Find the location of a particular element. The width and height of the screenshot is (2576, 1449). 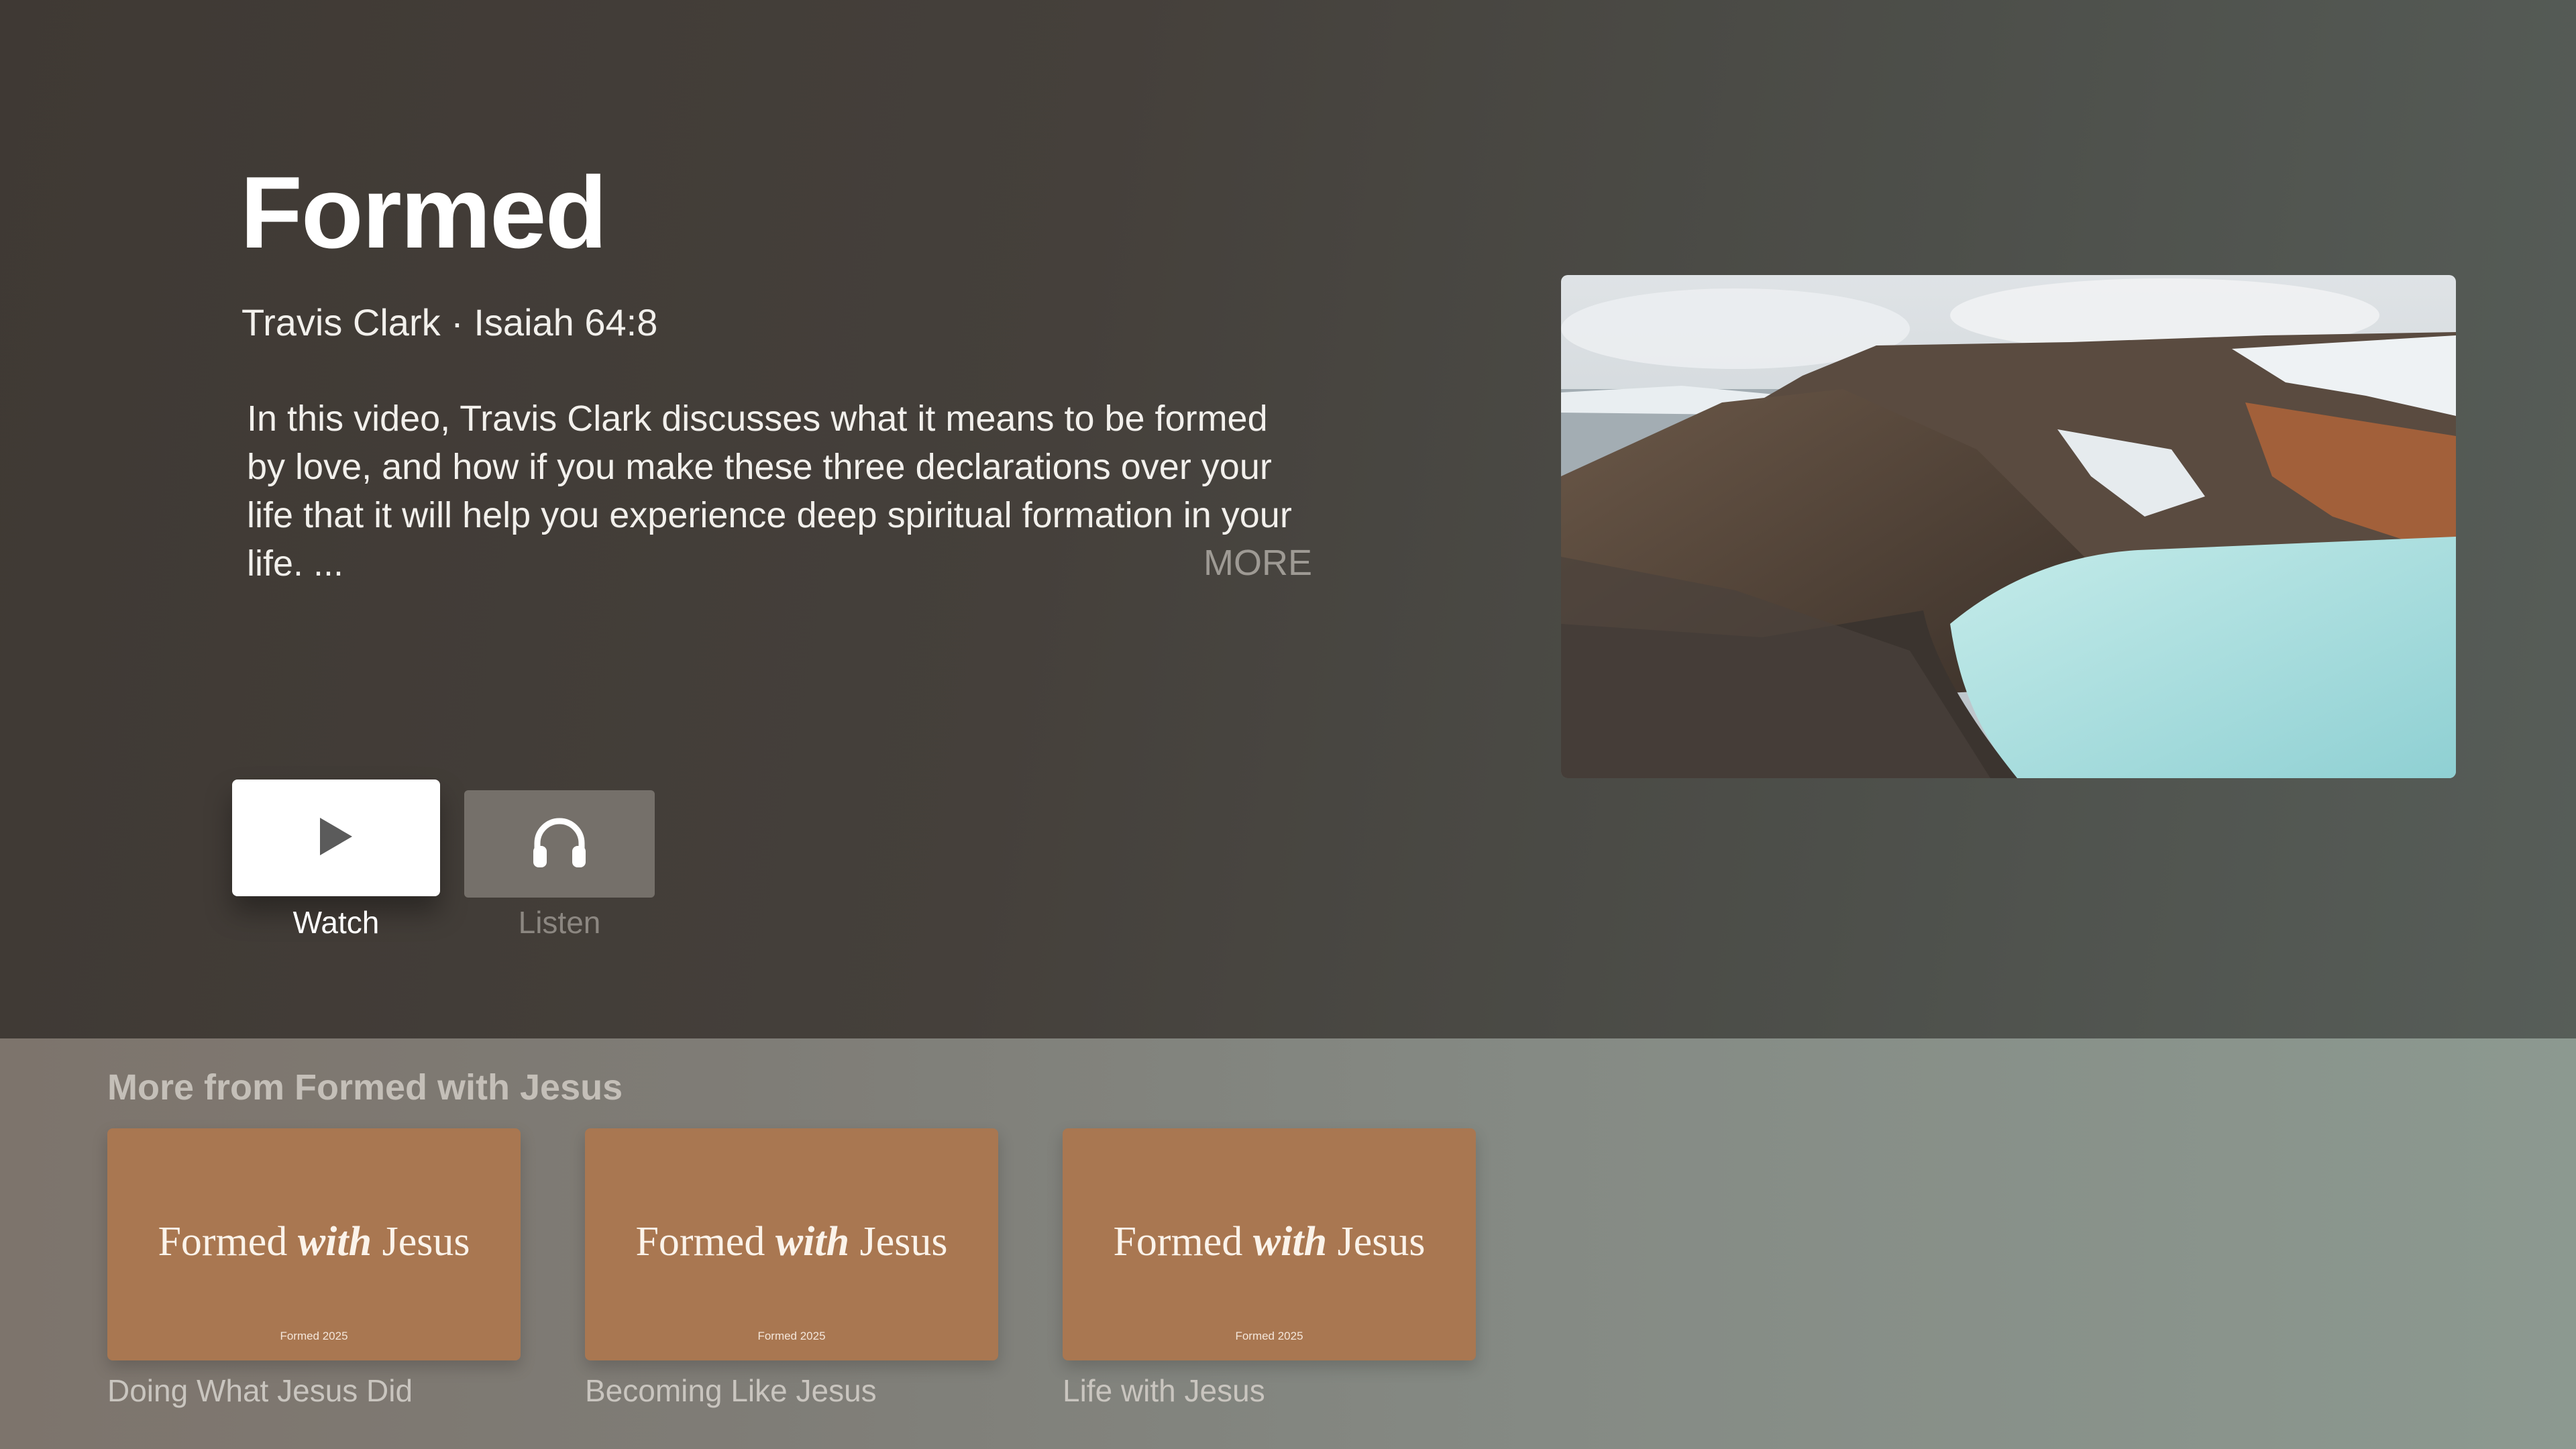

crater-lake-image is located at coordinates (2008, 526).